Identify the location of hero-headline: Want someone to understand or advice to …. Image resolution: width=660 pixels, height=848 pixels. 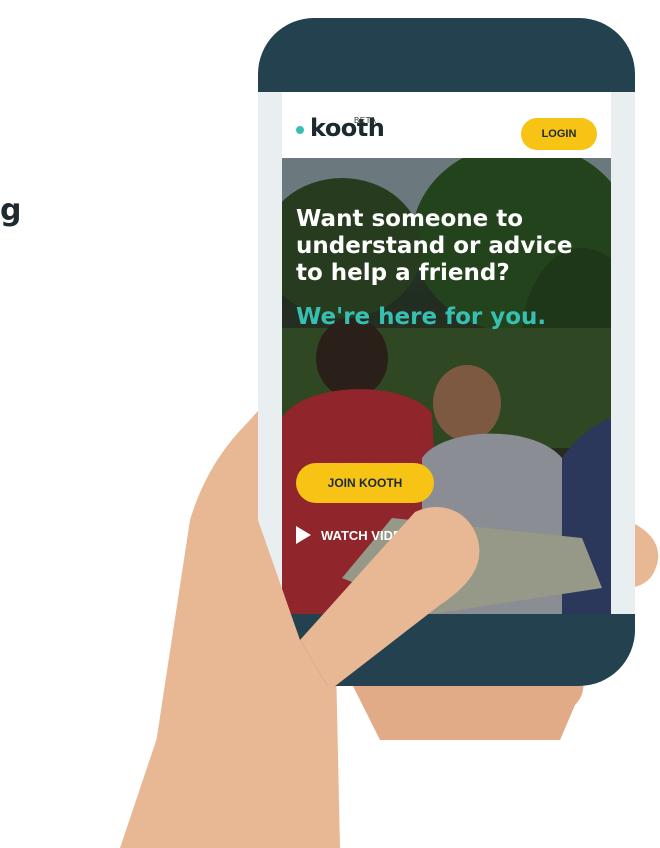
(434, 246).